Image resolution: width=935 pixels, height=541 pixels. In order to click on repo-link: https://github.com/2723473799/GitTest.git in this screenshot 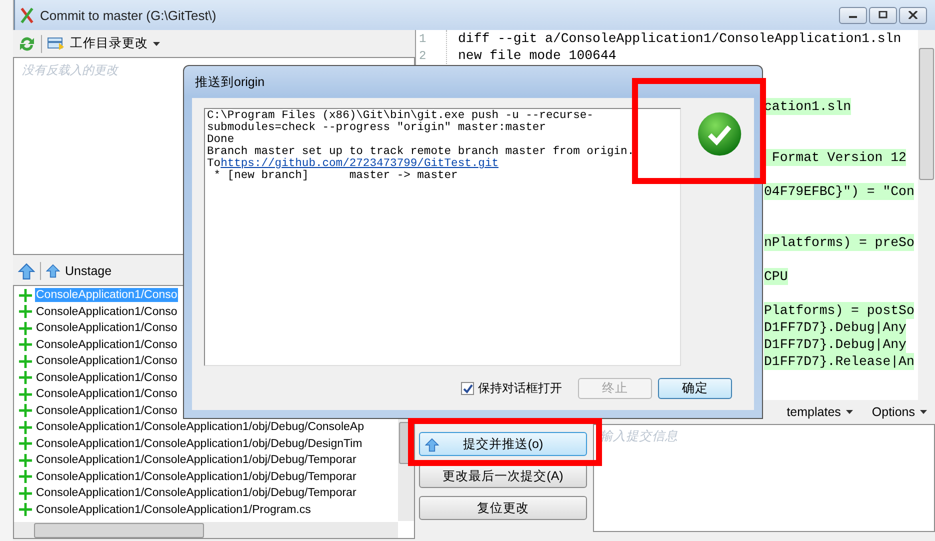, I will do `click(359, 164)`.